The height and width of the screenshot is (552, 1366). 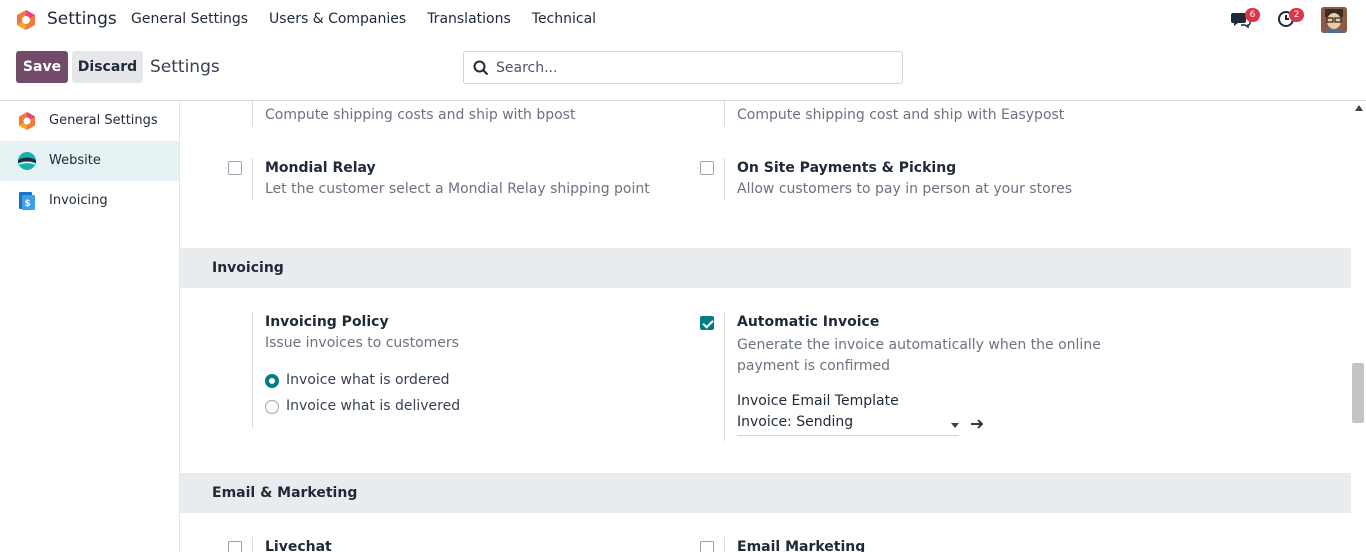 What do you see at coordinates (765, 268) in the screenshot?
I see `invoicing-section-header: Invoicing` at bounding box center [765, 268].